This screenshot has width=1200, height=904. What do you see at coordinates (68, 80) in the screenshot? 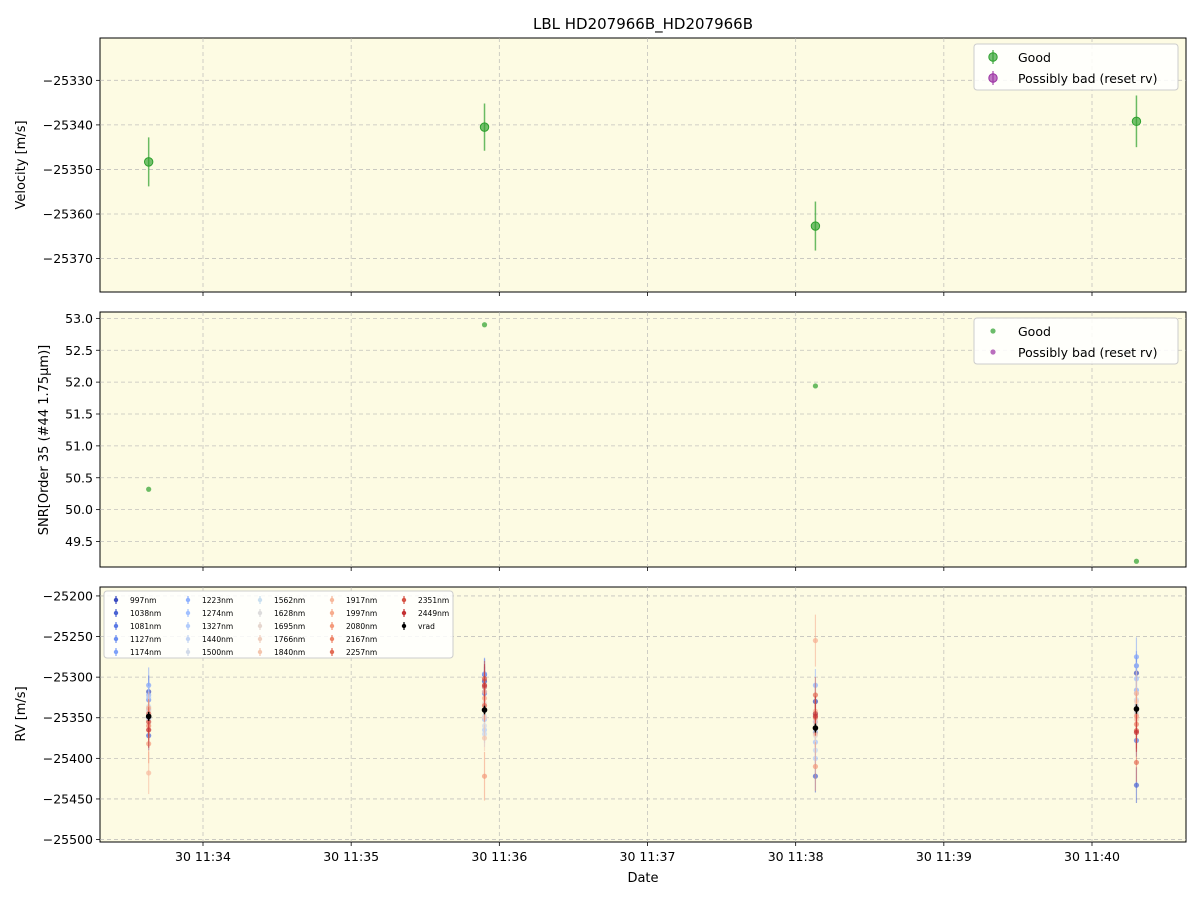
I see `y-tick-label: −25330` at bounding box center [68, 80].